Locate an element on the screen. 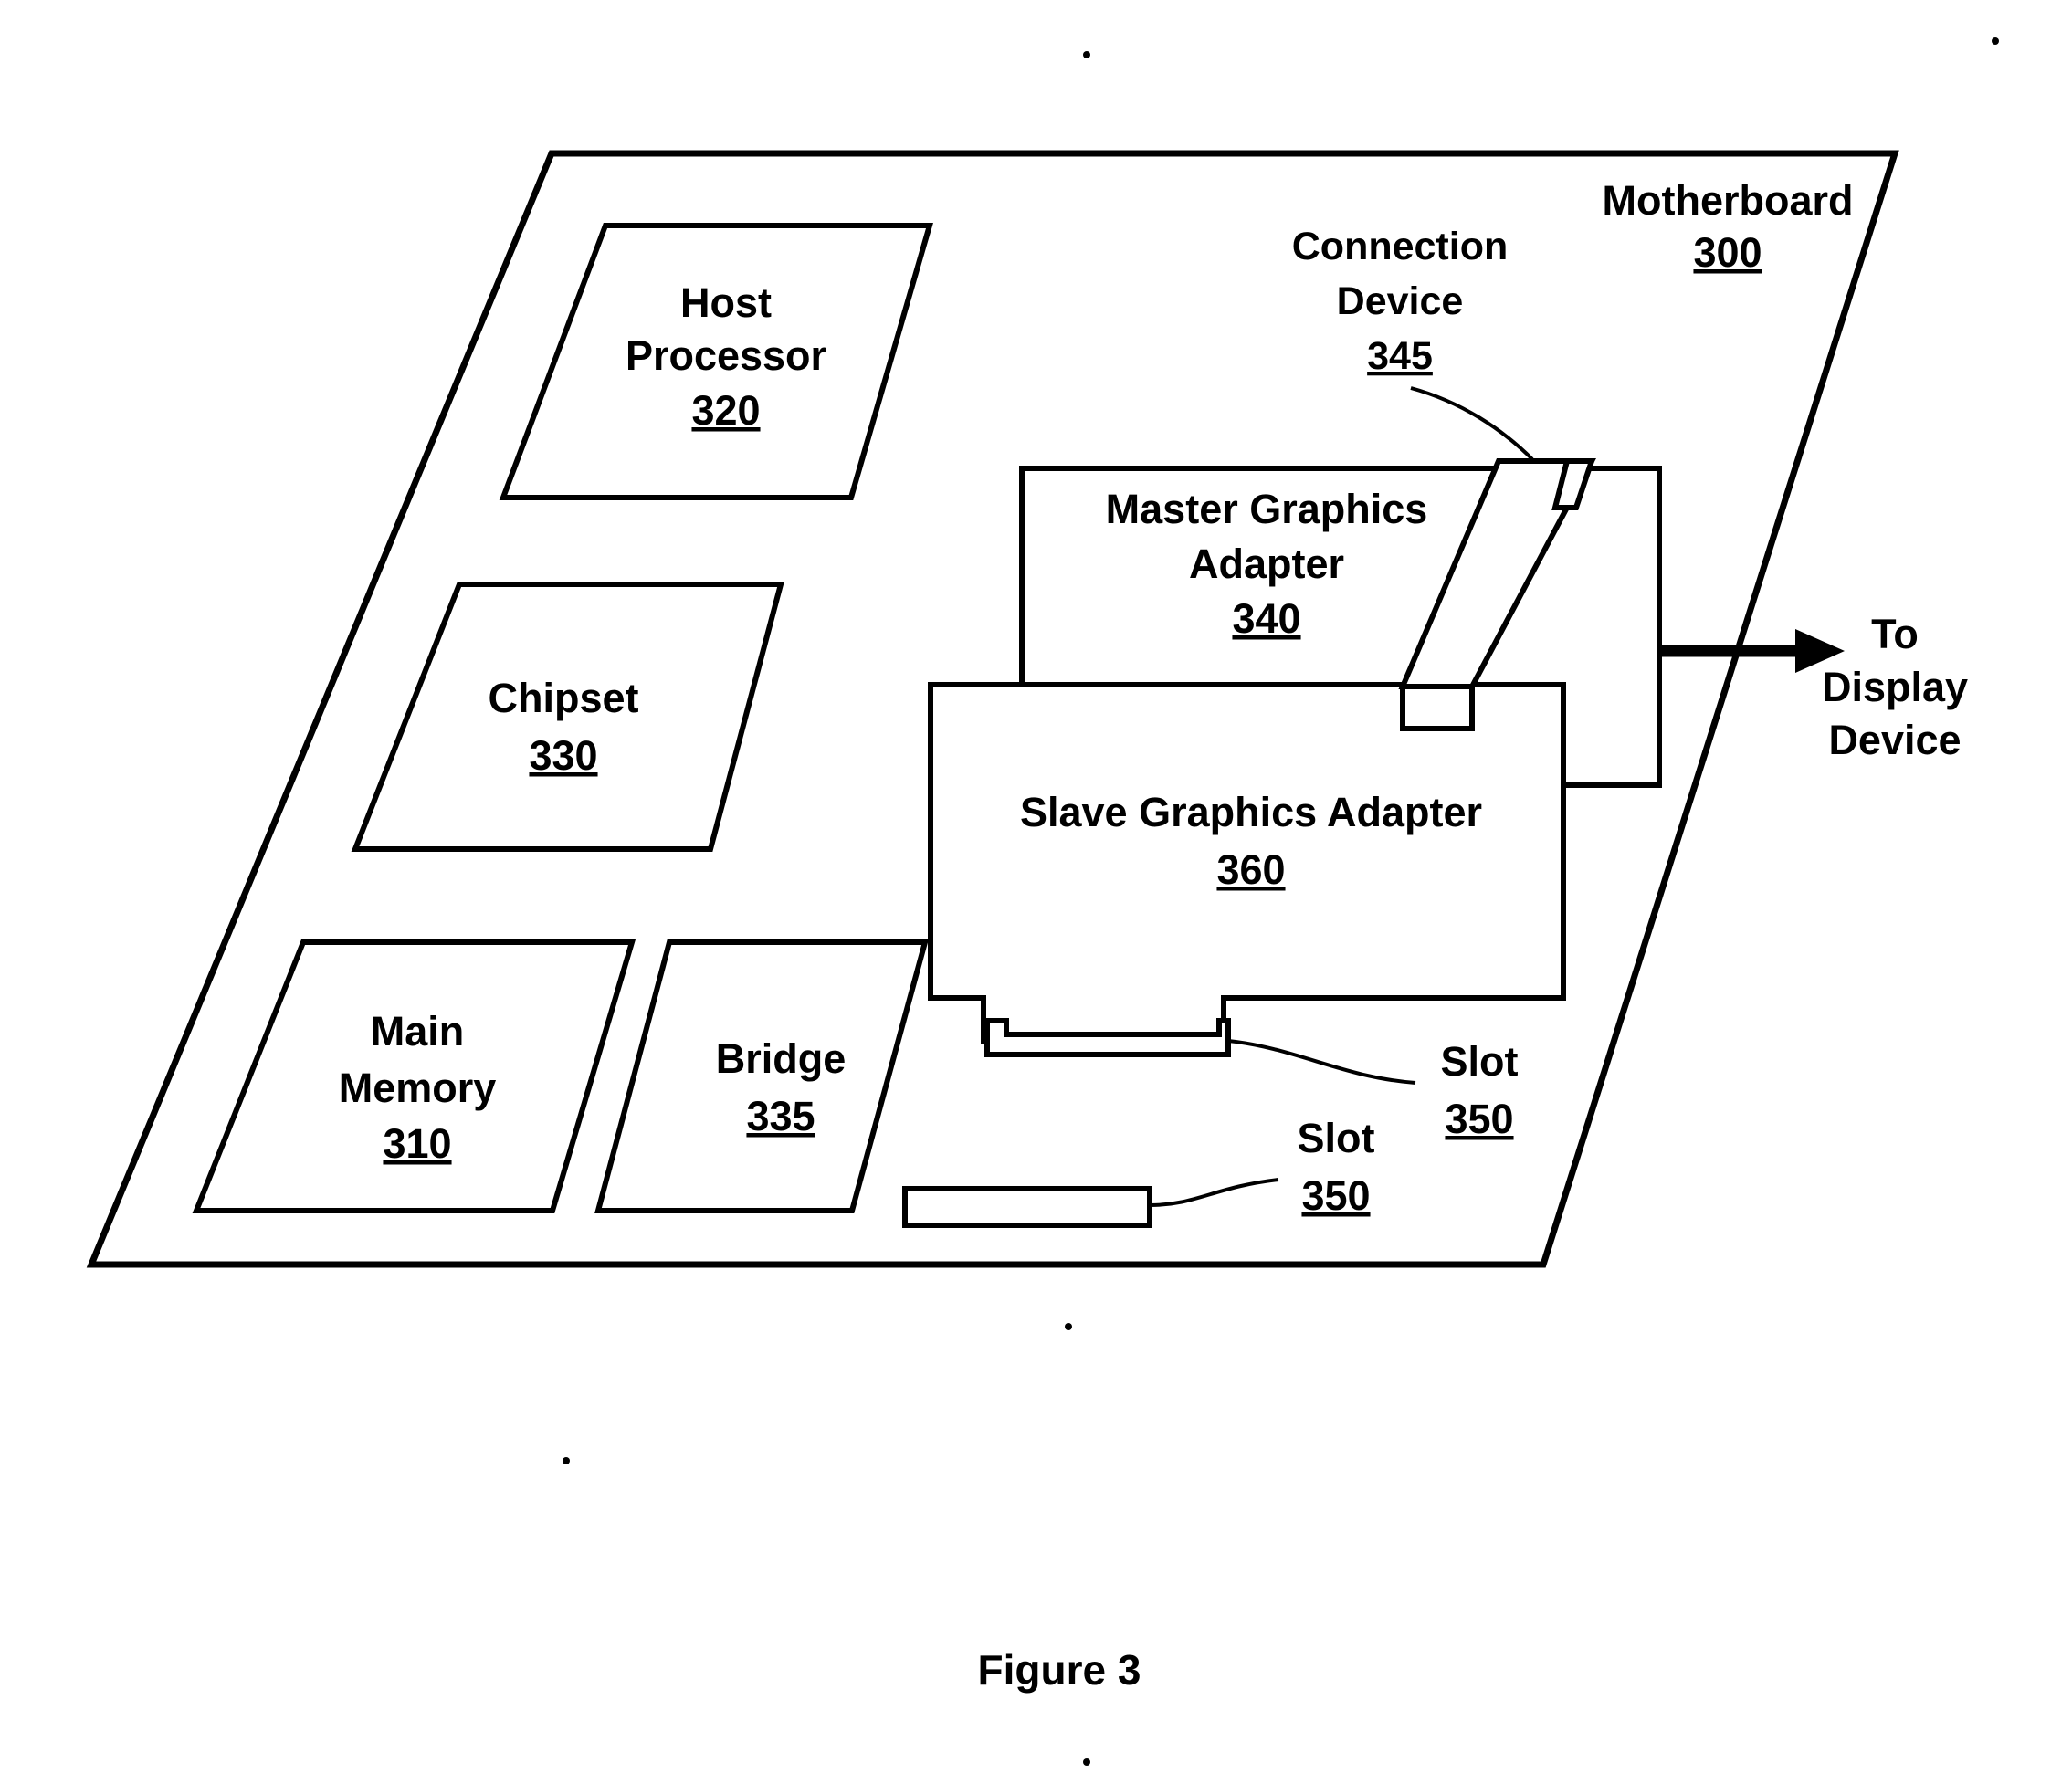 This screenshot has width=2072, height=1784. connection-device-leader-line is located at coordinates (1472, 423).